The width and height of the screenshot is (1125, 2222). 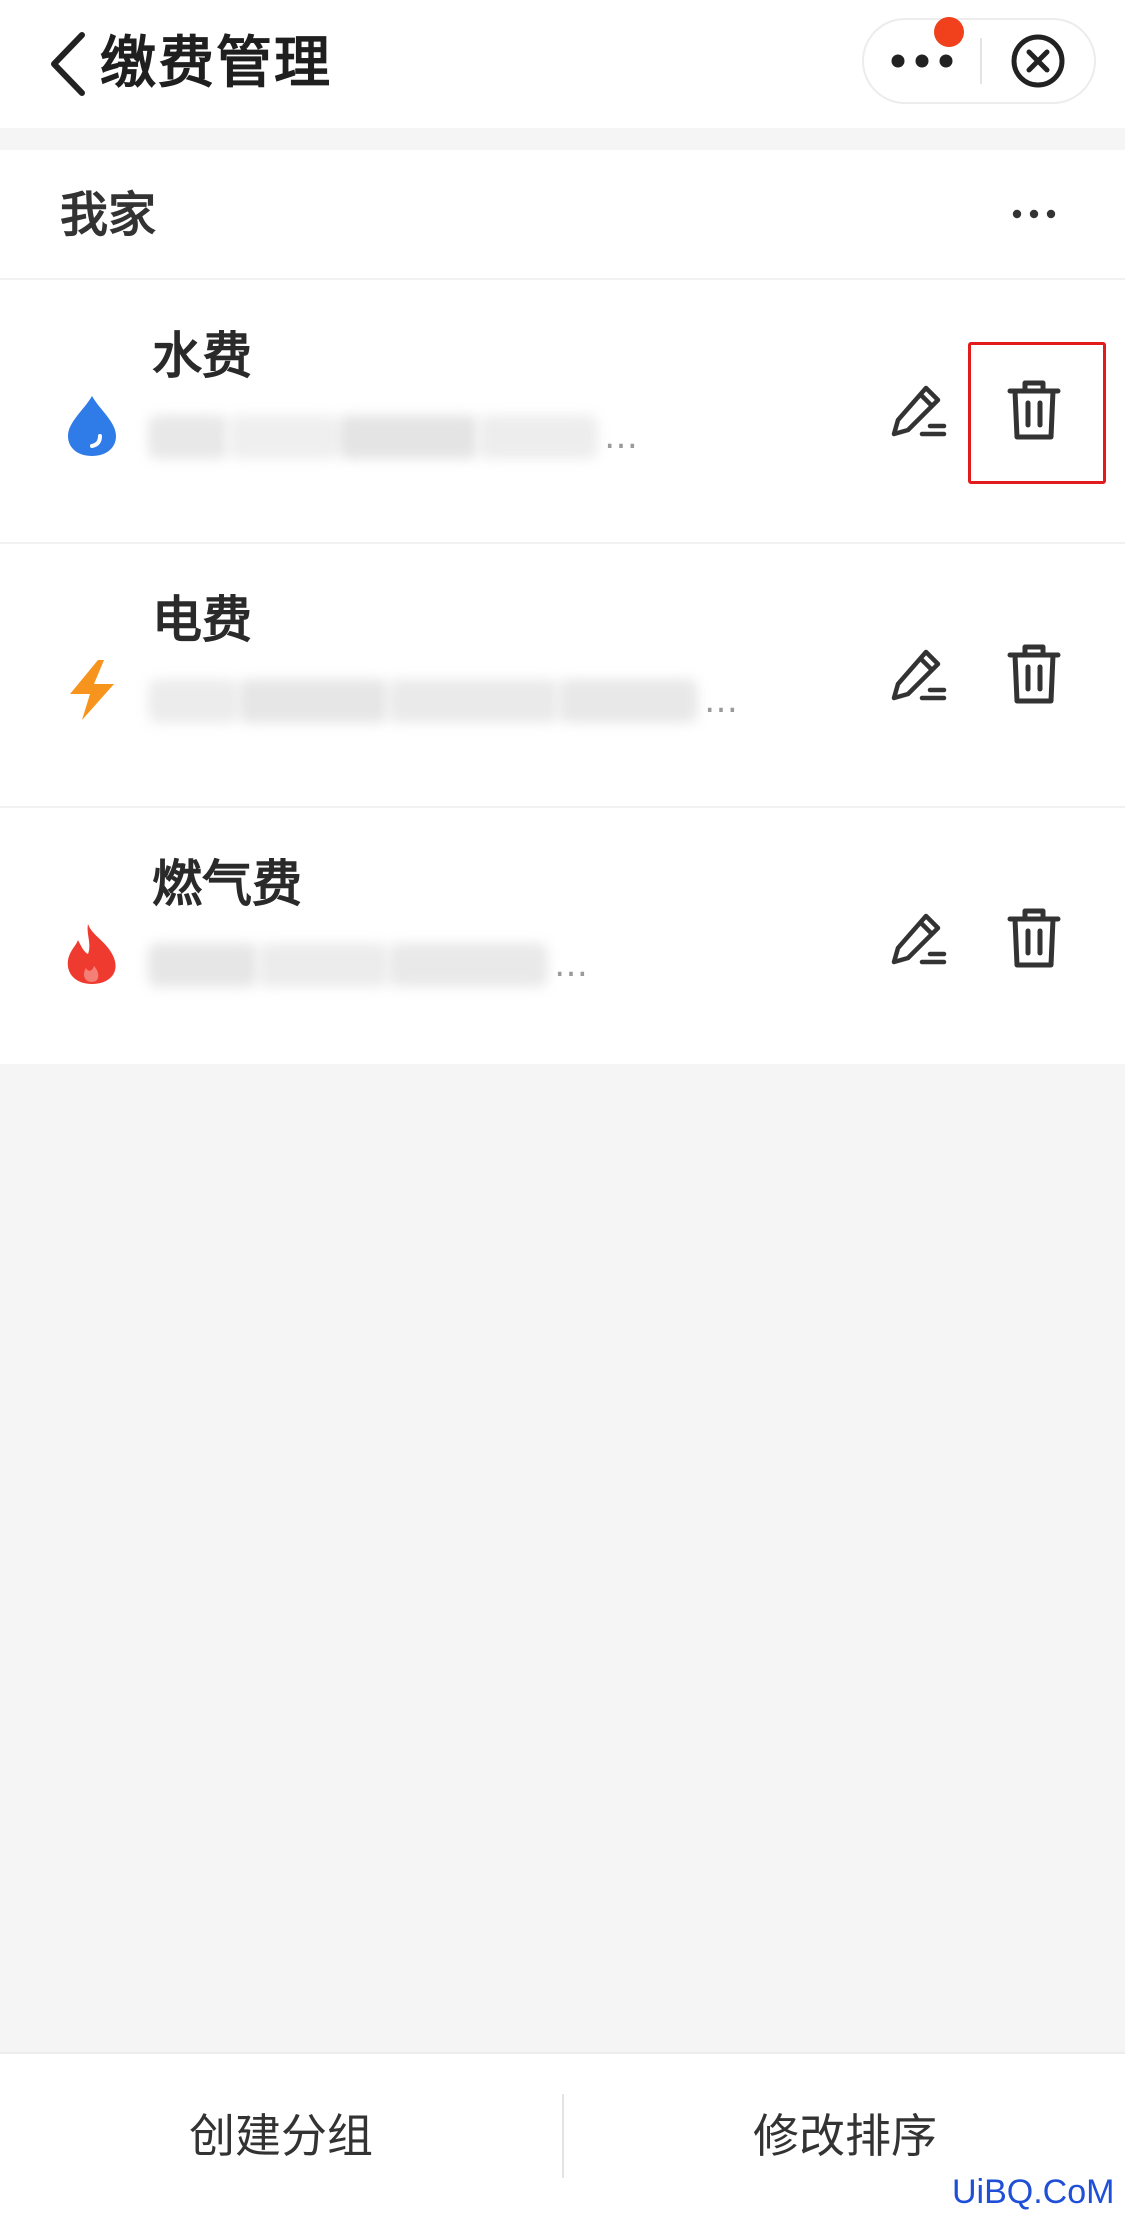 I want to click on watermark-text: UiBQ.CoM, so click(x=1033, y=2192).